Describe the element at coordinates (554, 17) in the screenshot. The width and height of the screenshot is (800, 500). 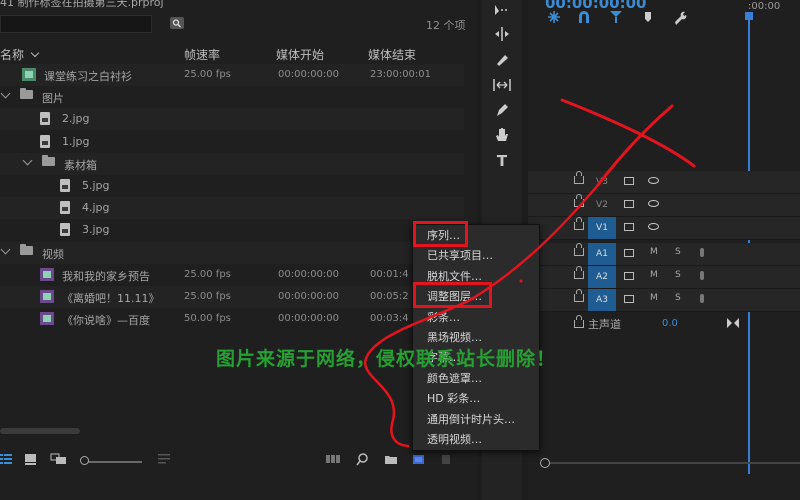
I see `nest-toggle-icon` at that location.